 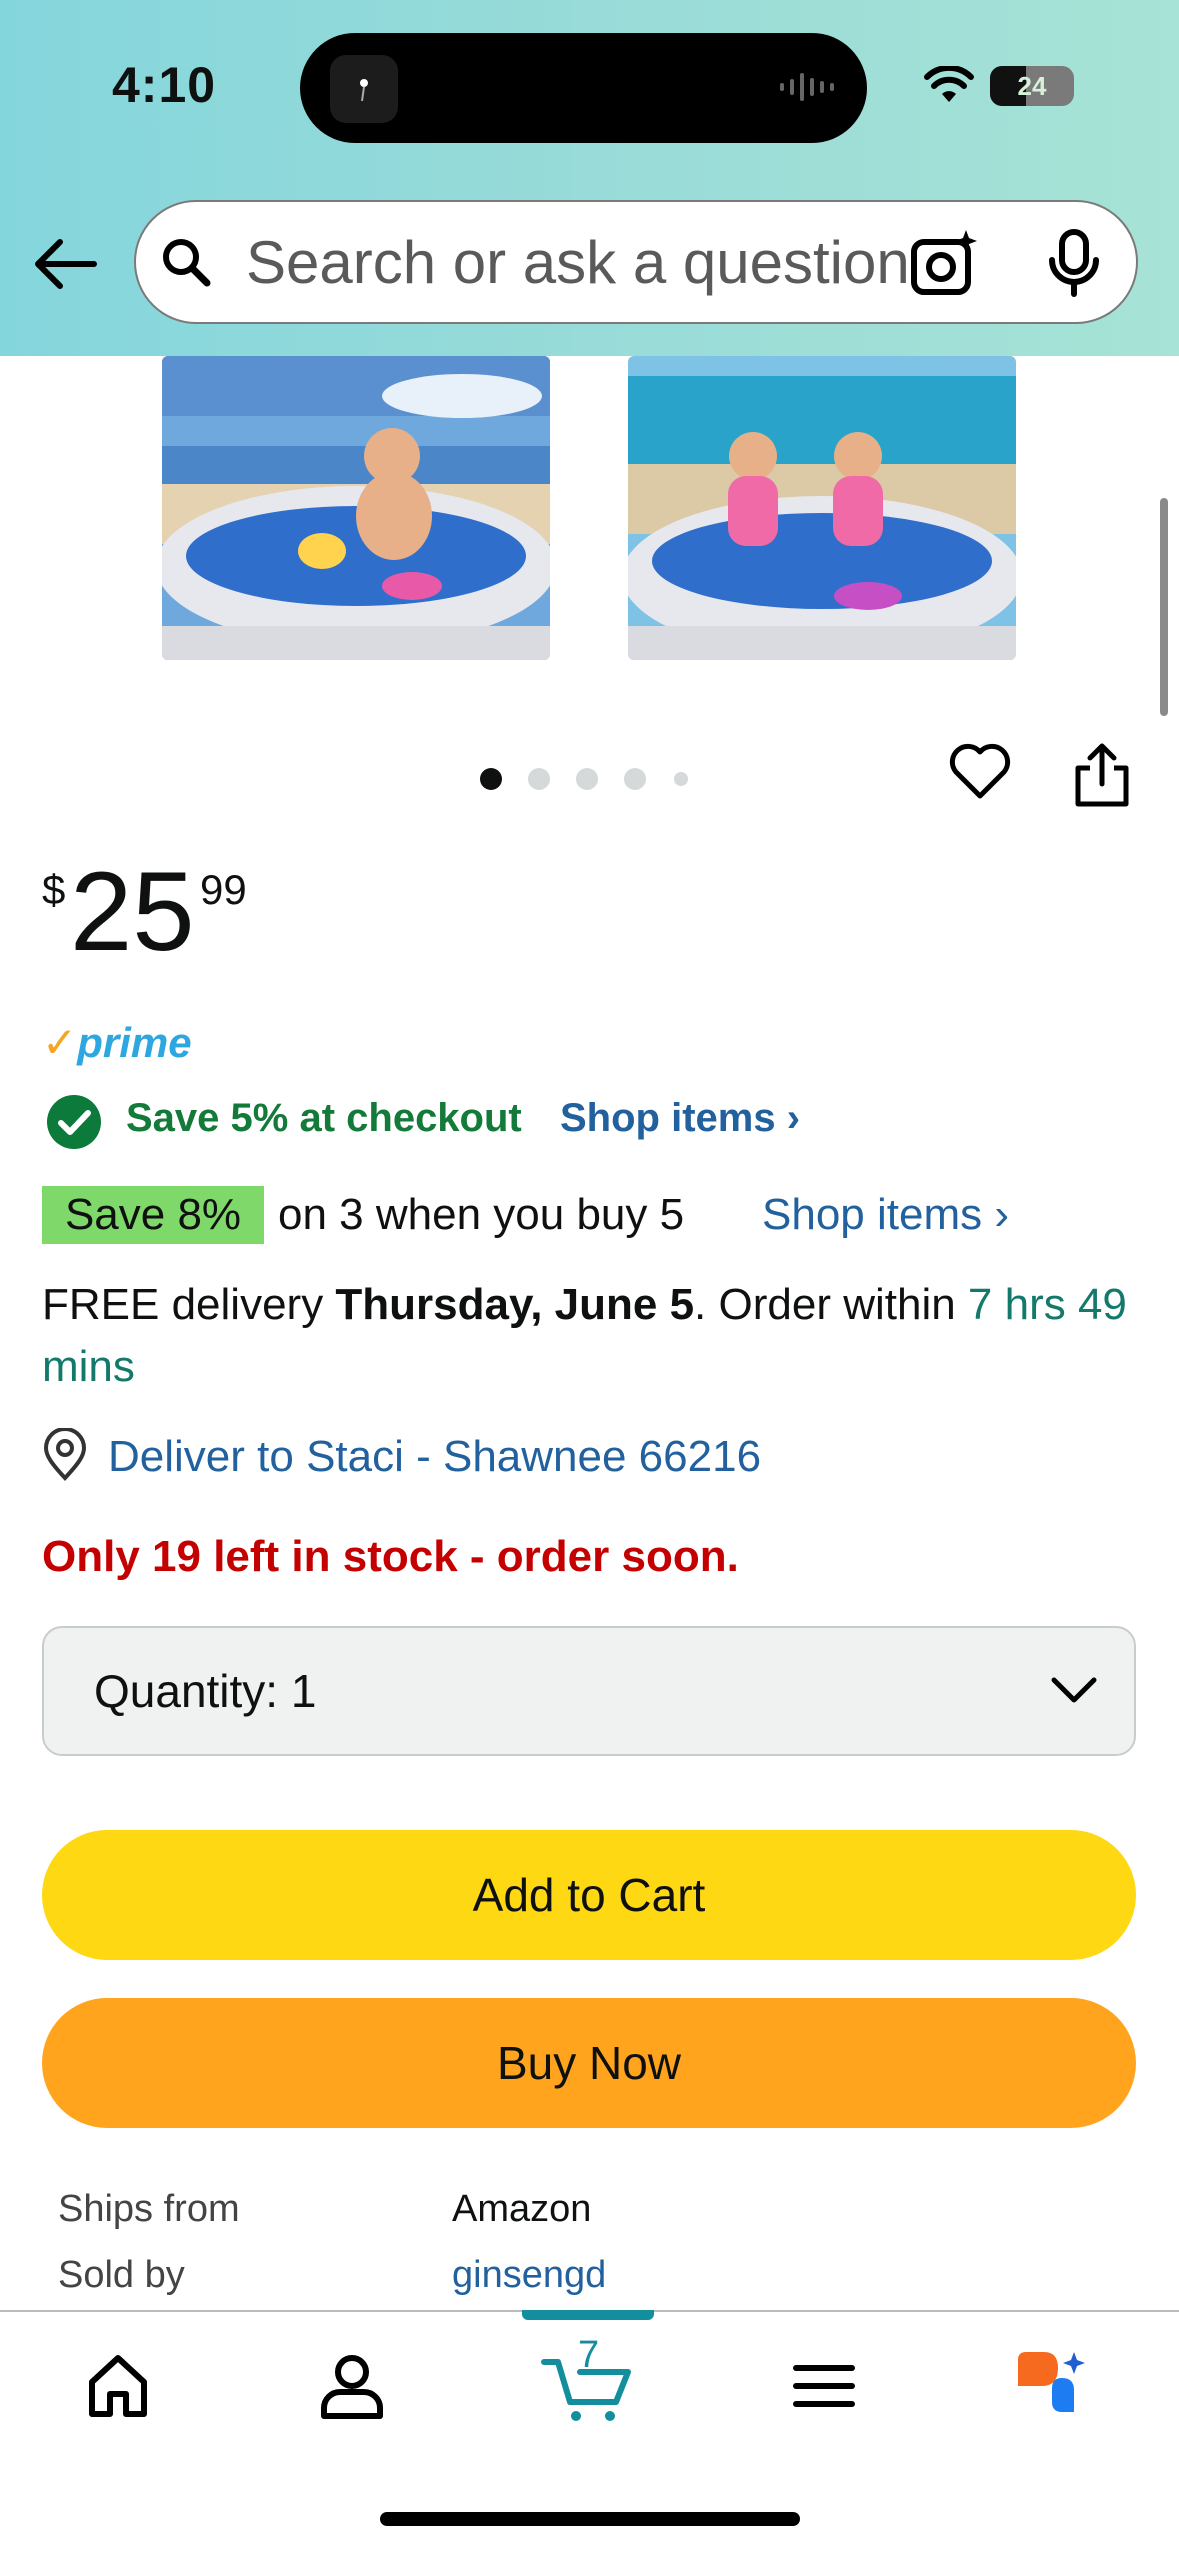 What do you see at coordinates (132, 911) in the screenshot?
I see `price-whole: 25` at bounding box center [132, 911].